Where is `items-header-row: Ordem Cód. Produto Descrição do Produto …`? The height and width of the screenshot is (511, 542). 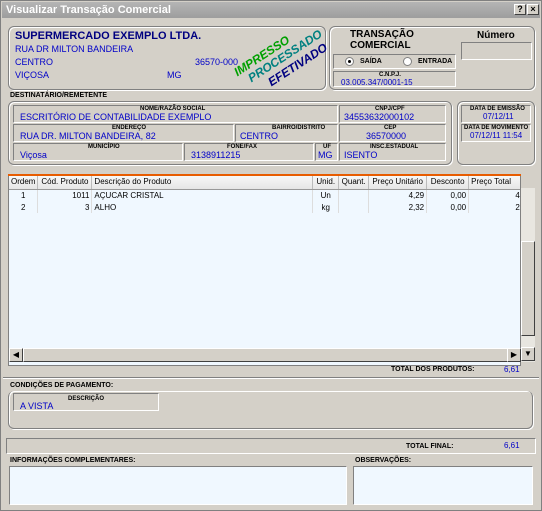
items-header-row: Ordem Cód. Produto Descrição do Produto … is located at coordinates (264, 182).